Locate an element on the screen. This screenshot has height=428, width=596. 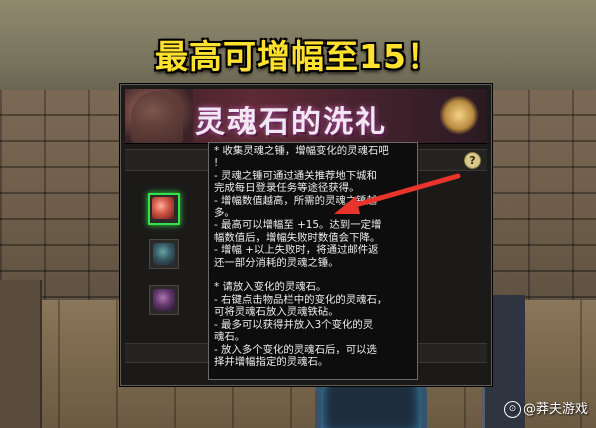
tooltip-line: 幅数值后，增幅失败时数值会下降。 is located at coordinates (297, 237).